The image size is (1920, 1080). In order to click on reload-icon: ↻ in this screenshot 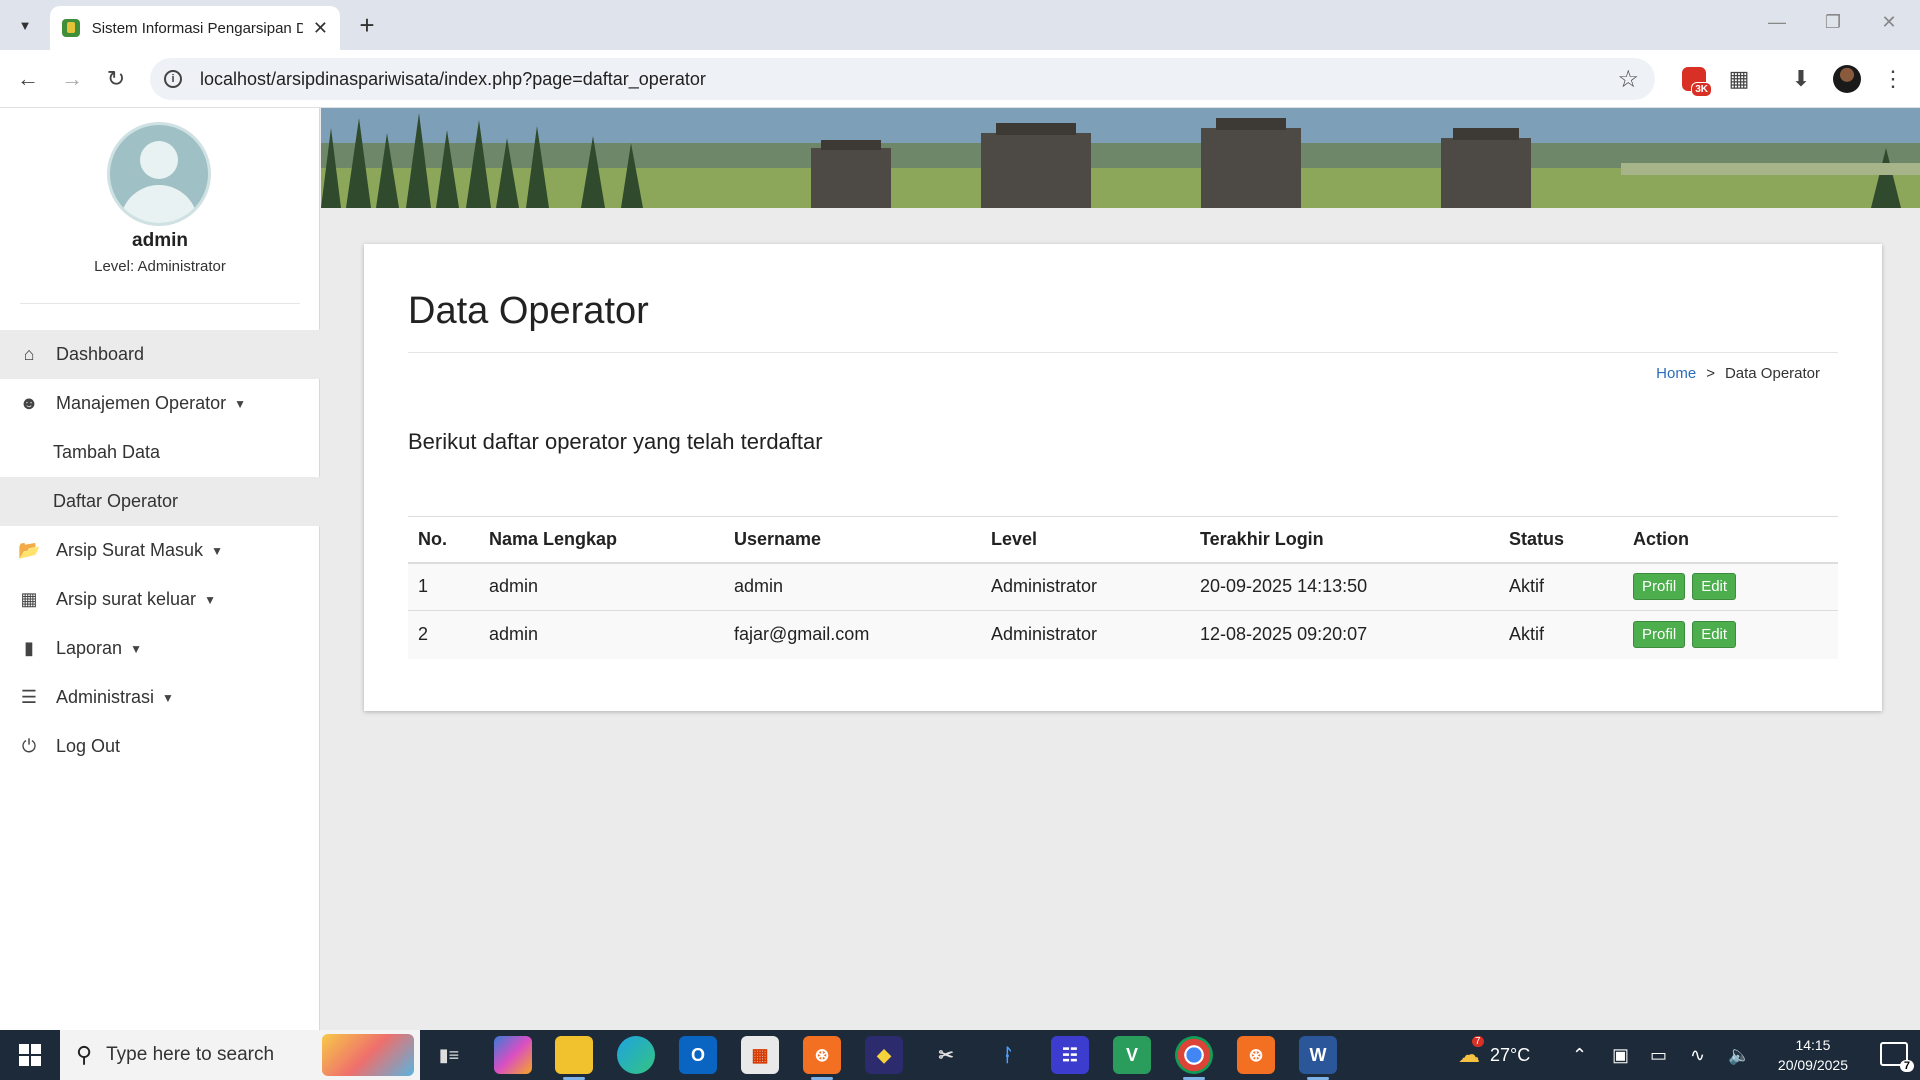, I will do `click(116, 79)`.